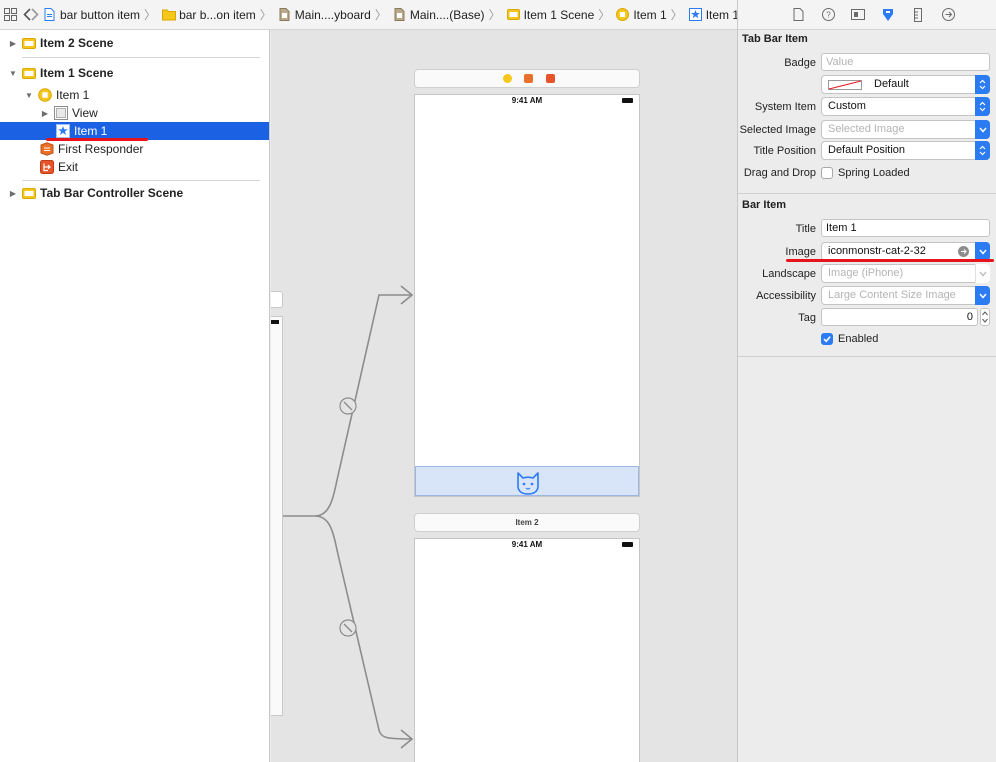 The height and width of the screenshot is (762, 996). What do you see at coordinates (905, 273) in the screenshot?
I see `landscape-image-combo: Image (iPhone)` at bounding box center [905, 273].